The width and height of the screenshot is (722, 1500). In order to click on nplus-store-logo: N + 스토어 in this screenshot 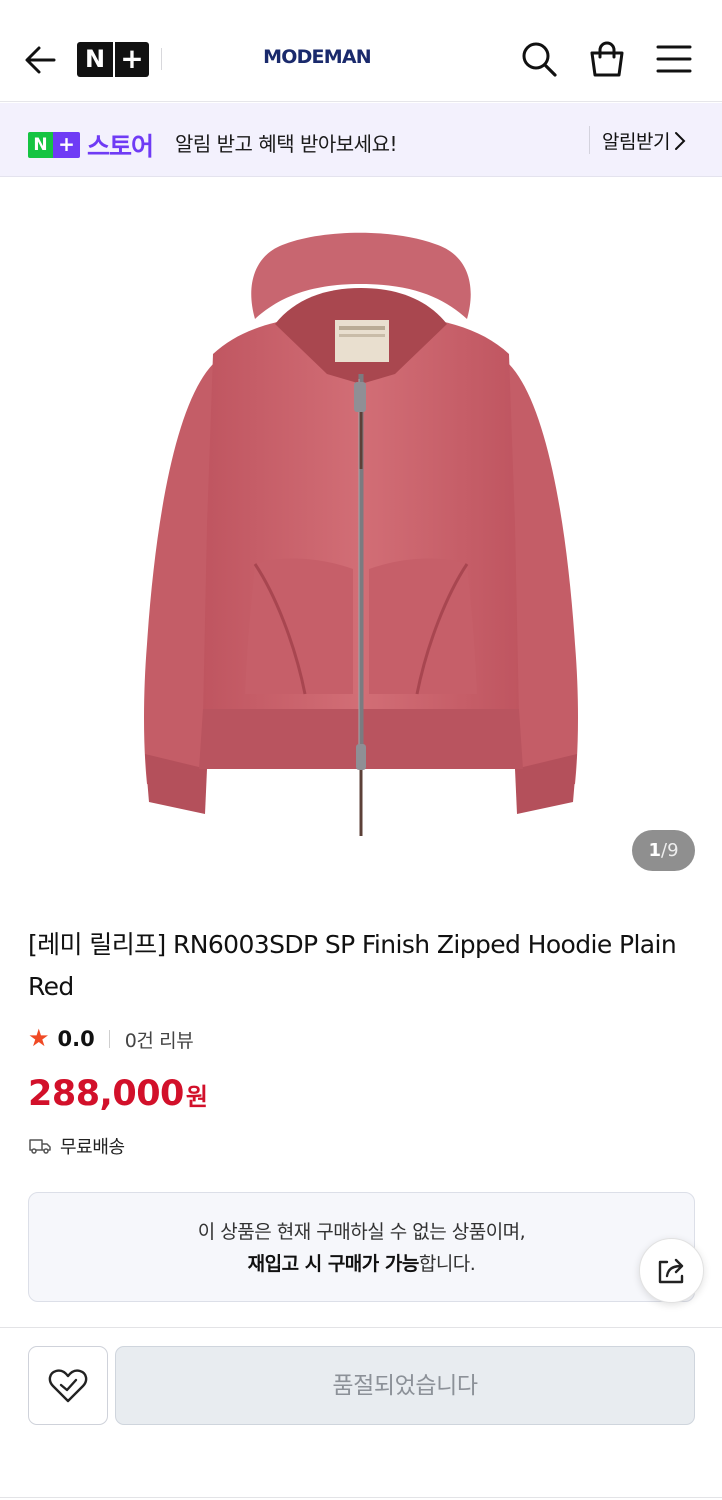, I will do `click(91, 145)`.